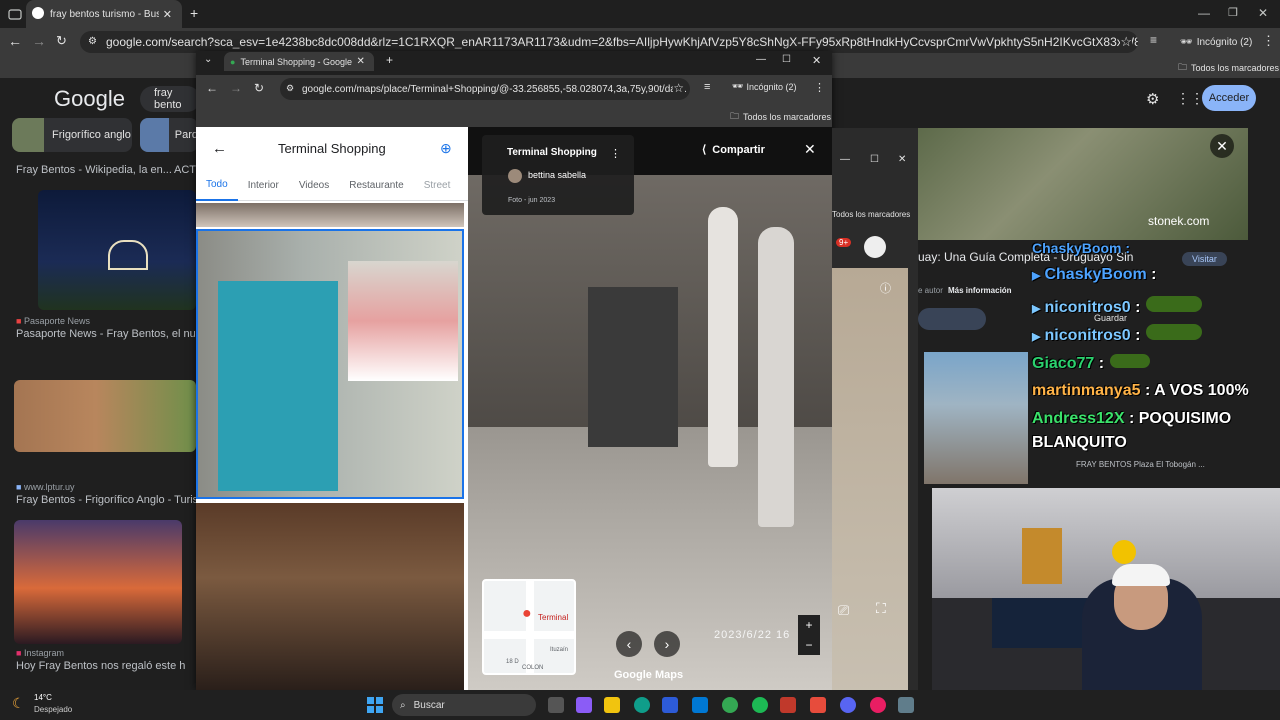 This screenshot has height=720, width=1280. I want to click on app-icon, so click(878, 705).